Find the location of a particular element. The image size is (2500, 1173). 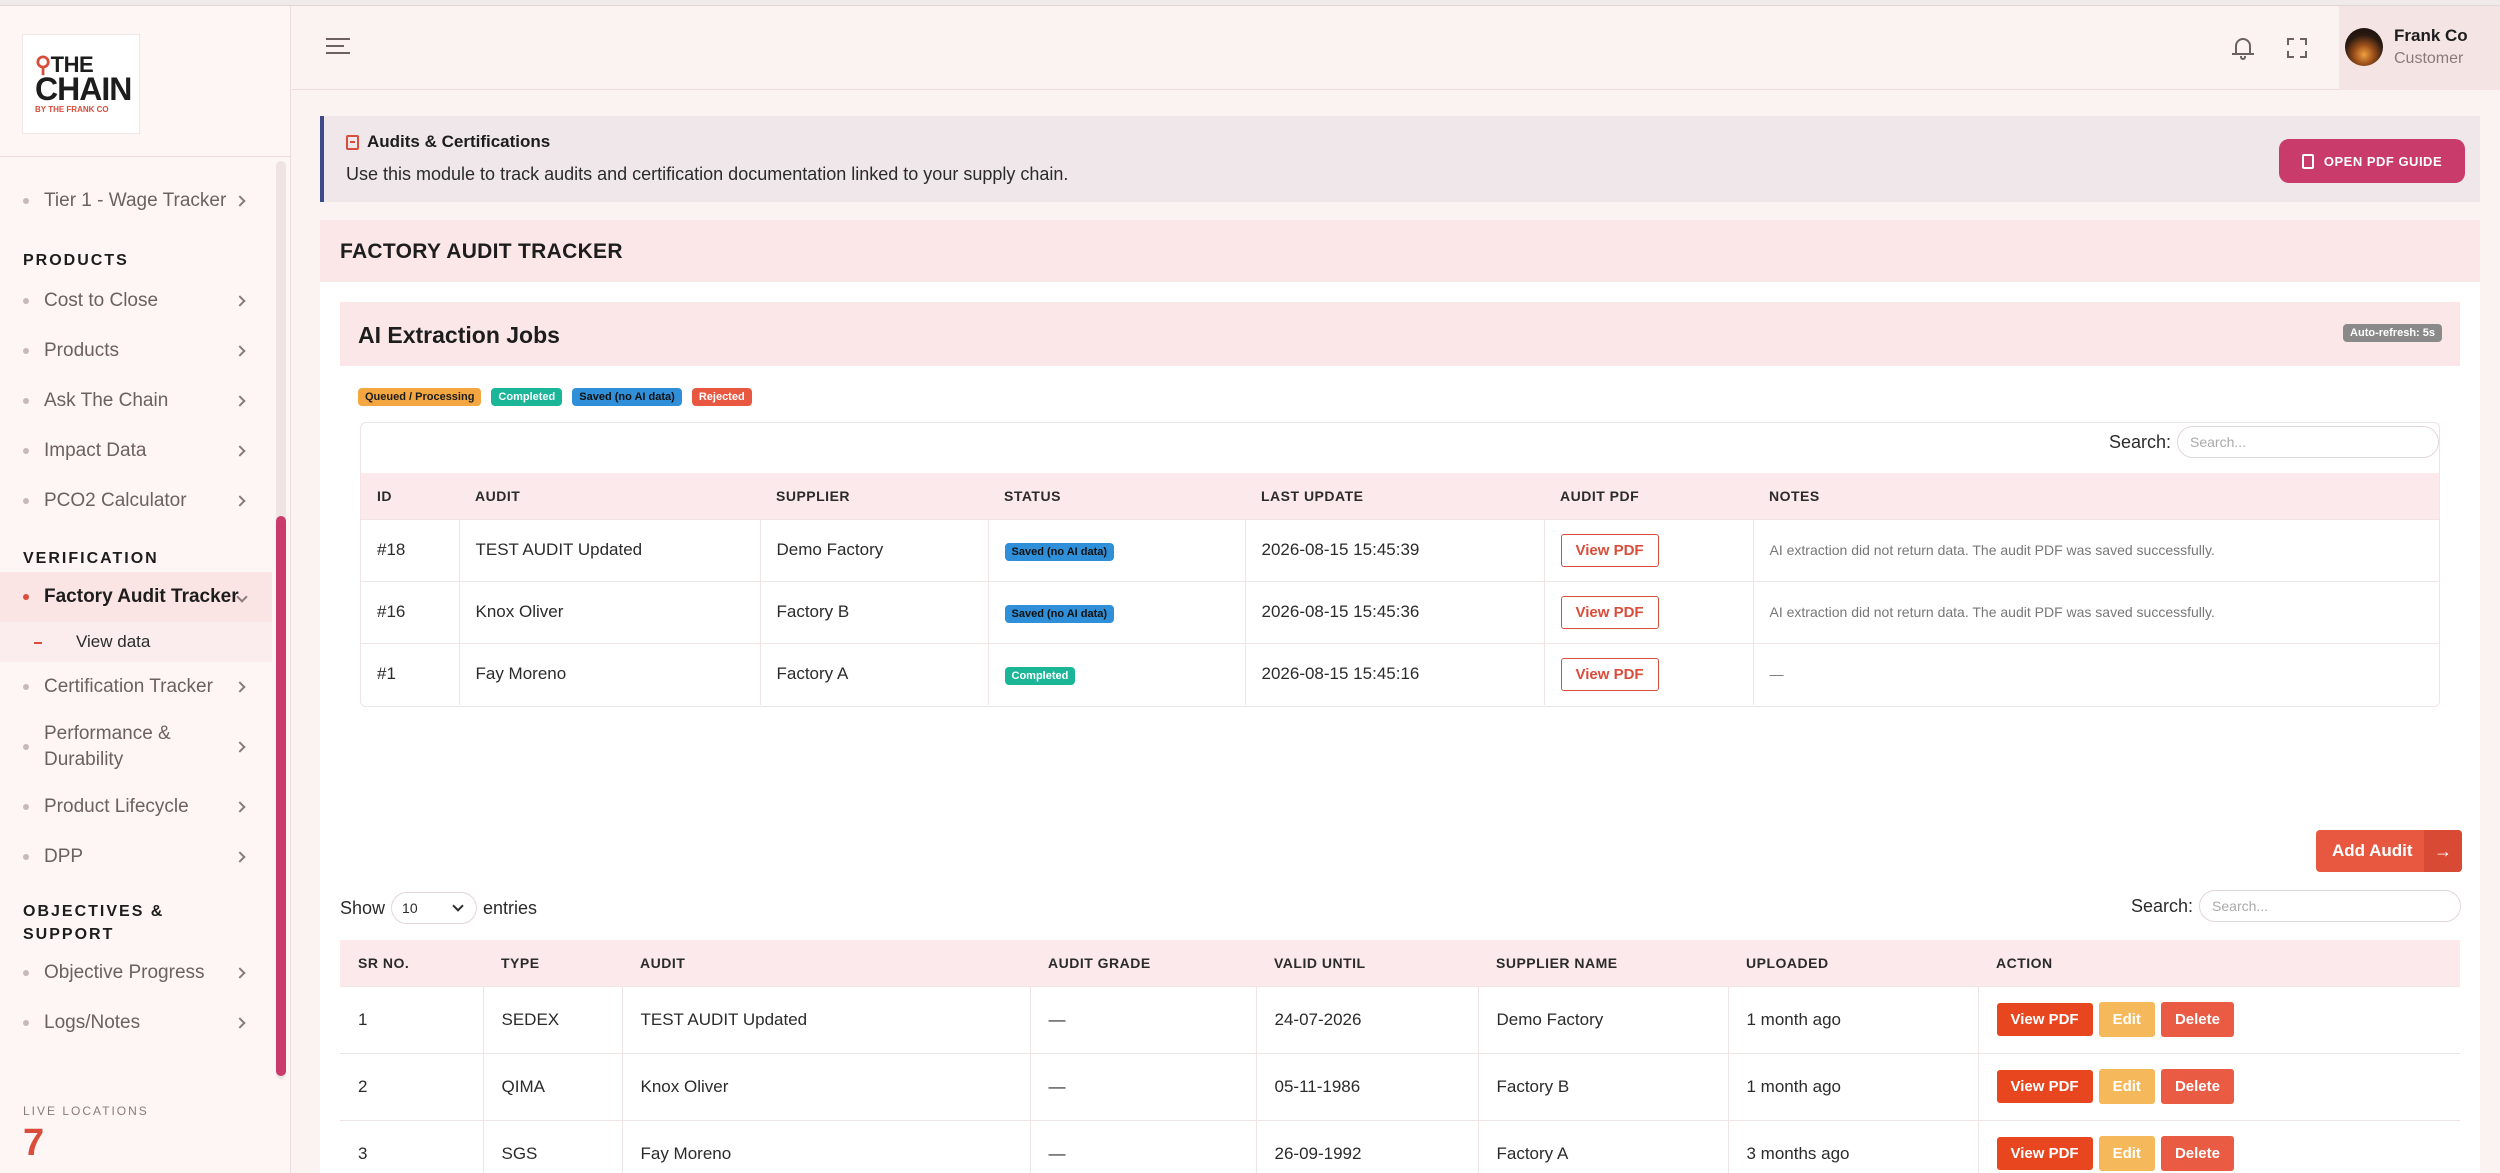

column-header: STATUS is located at coordinates (1116, 496).